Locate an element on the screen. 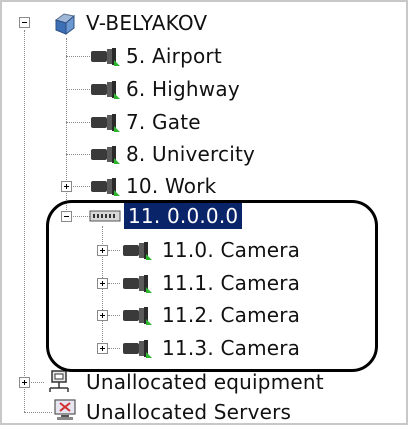 Image resolution: width=418 pixels, height=432 pixels. tree-item-camera: 10. Work is located at coordinates (171, 186).